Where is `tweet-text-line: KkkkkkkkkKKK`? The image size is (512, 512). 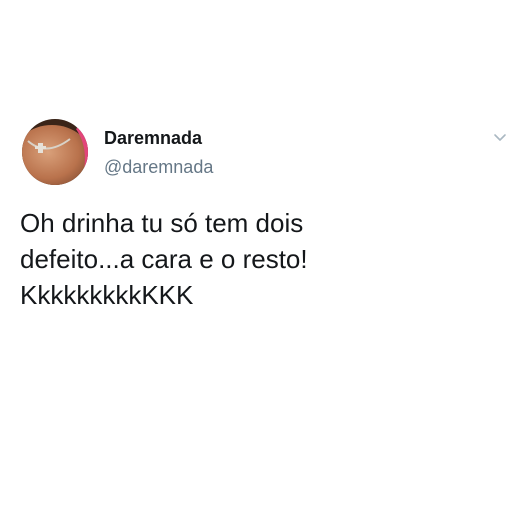 tweet-text-line: KkkkkkkkkKKK is located at coordinates (107, 295).